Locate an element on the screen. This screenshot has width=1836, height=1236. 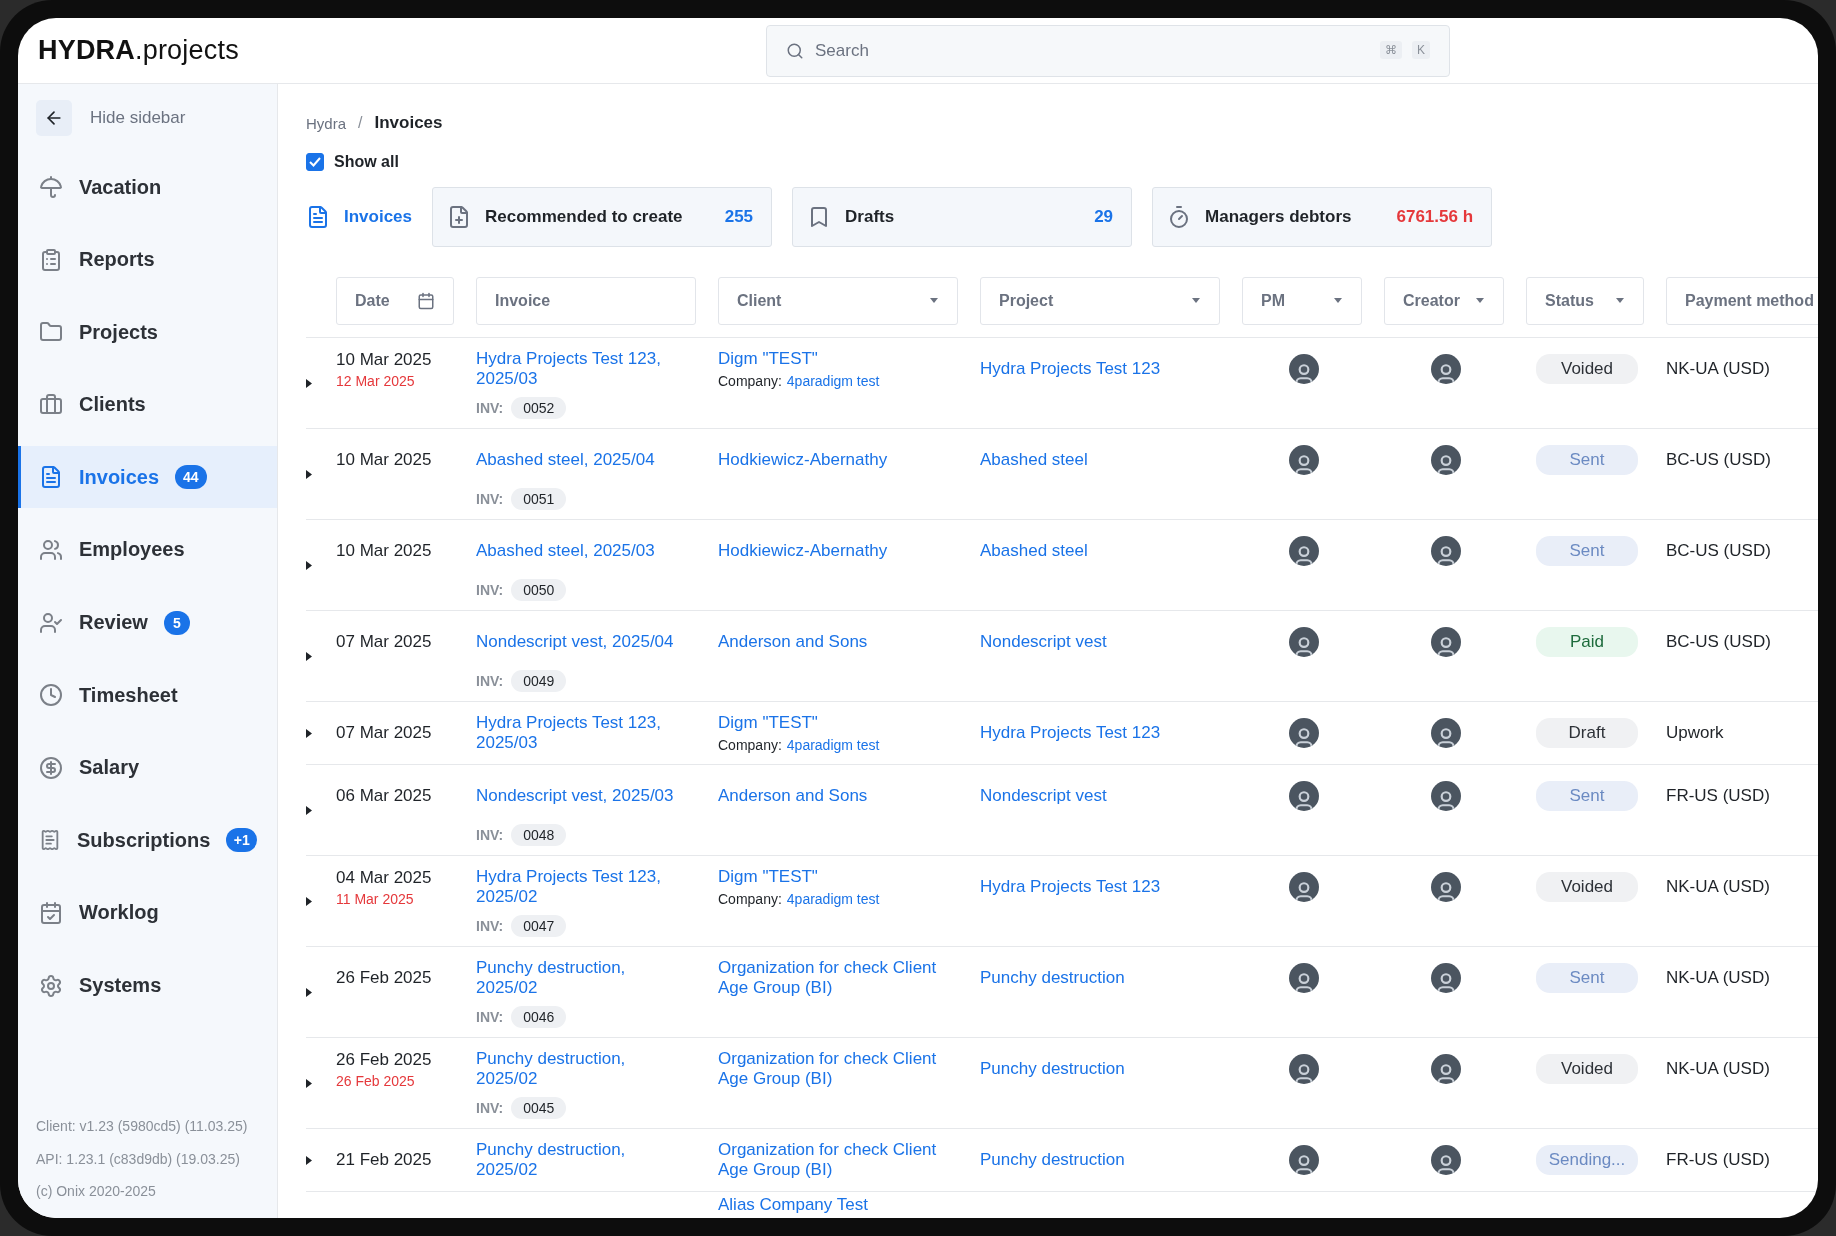
invoice-link: Nondescript vest, 2025/04 is located at coordinates (578, 642).